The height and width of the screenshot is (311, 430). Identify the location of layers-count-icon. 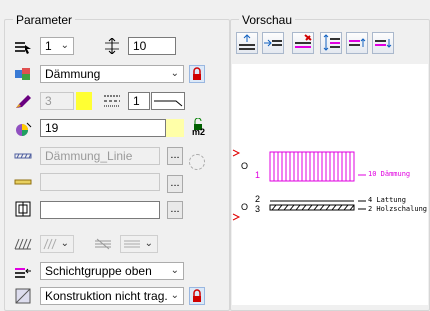
(23, 48).